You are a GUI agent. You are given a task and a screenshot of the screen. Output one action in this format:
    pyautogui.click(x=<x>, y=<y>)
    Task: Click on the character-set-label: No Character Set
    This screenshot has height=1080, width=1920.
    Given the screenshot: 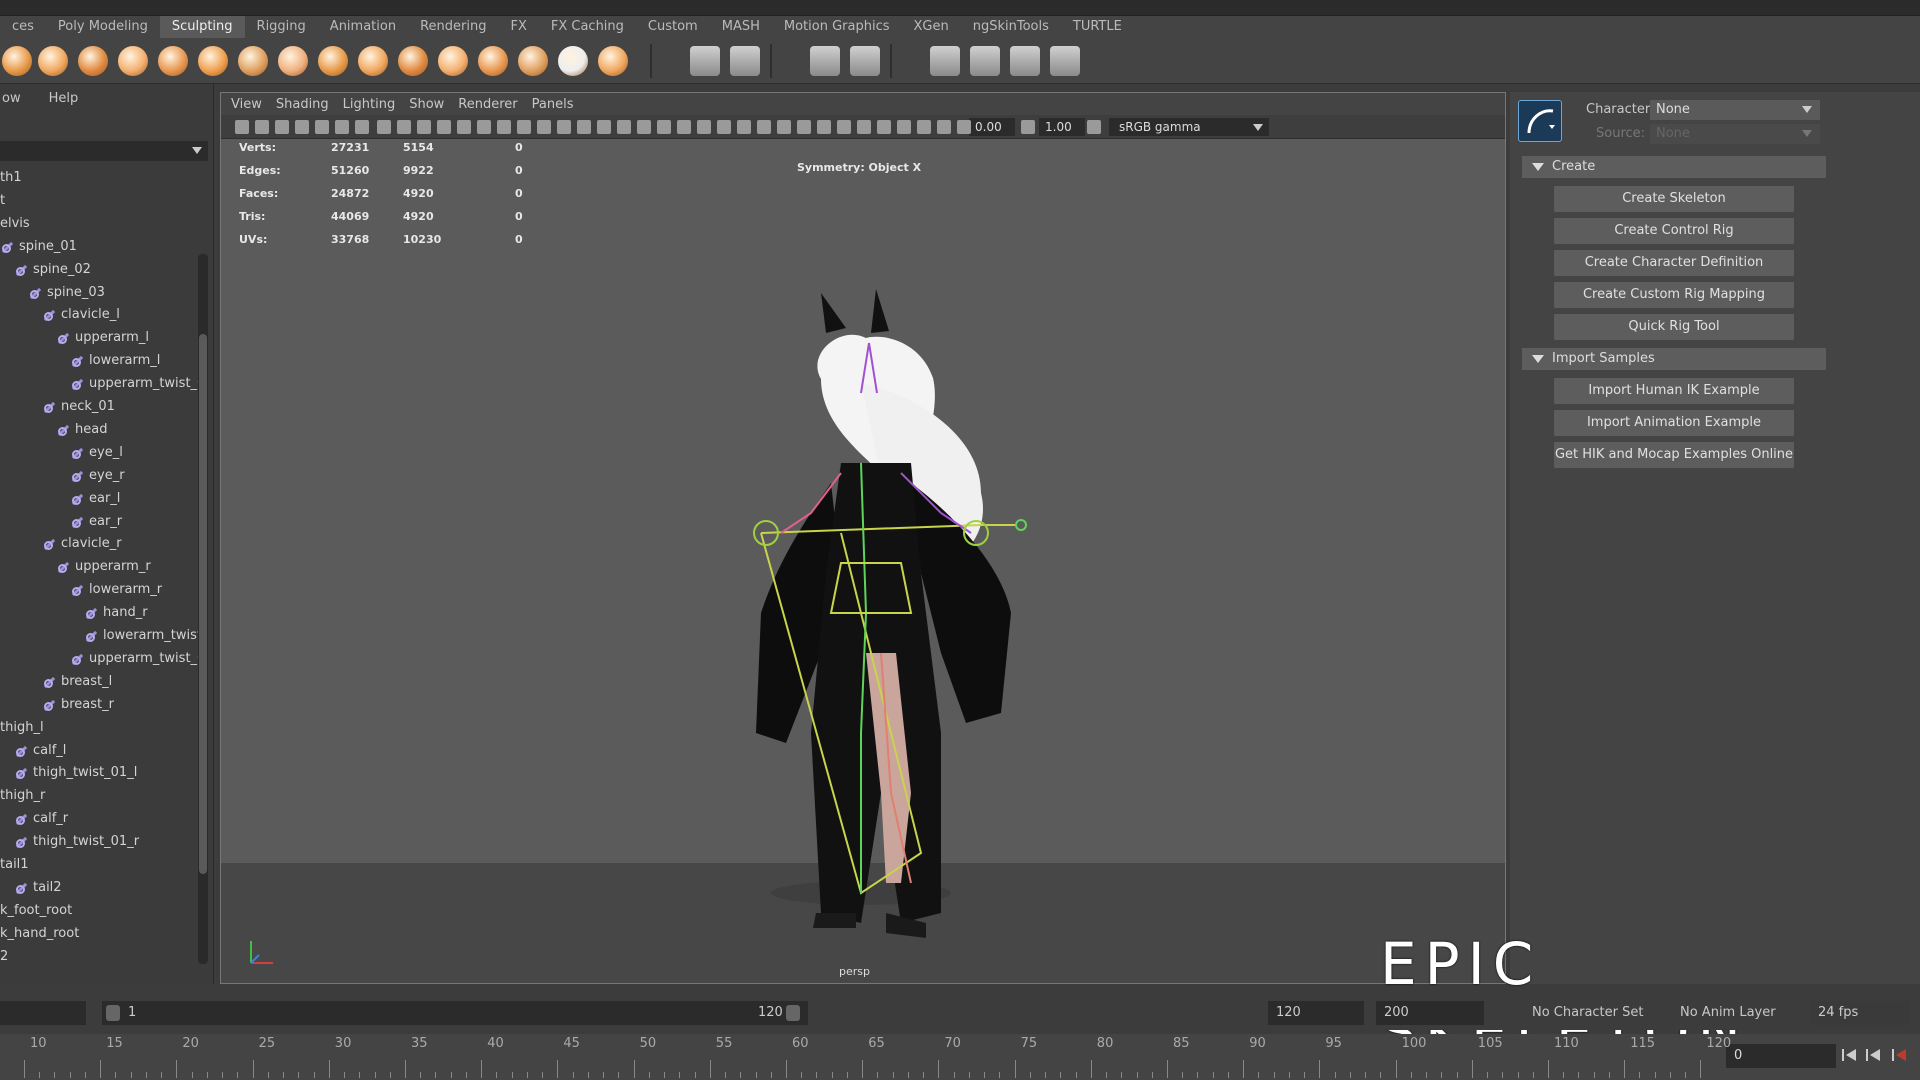 What is the action you would take?
    pyautogui.click(x=1587, y=1013)
    